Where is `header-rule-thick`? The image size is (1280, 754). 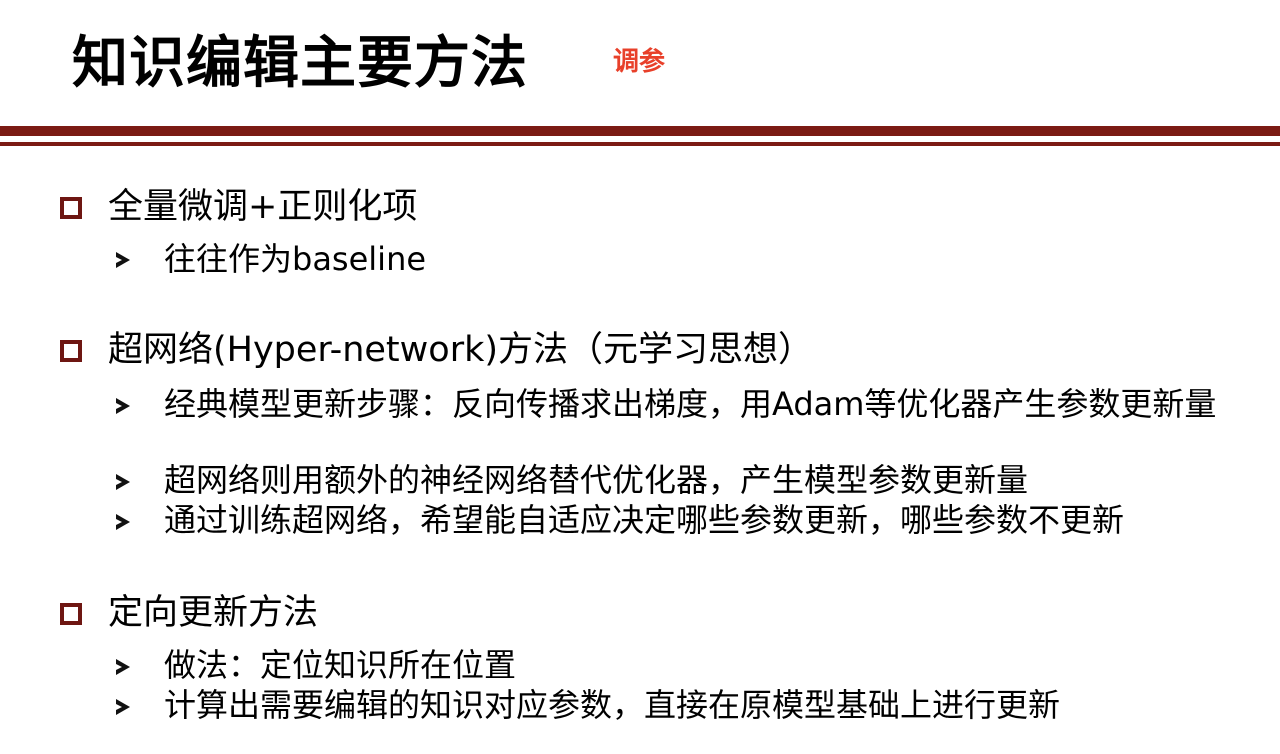
header-rule-thick is located at coordinates (640, 131).